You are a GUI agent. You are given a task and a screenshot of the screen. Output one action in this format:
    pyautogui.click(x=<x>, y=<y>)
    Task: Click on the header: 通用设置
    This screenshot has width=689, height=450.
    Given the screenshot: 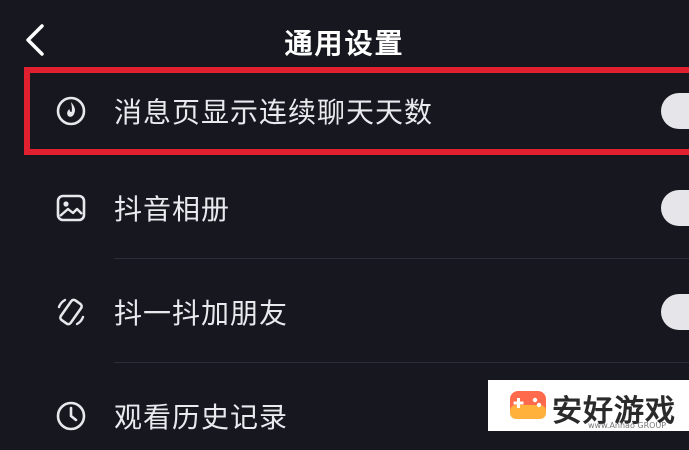 What is the action you would take?
    pyautogui.click(x=344, y=33)
    